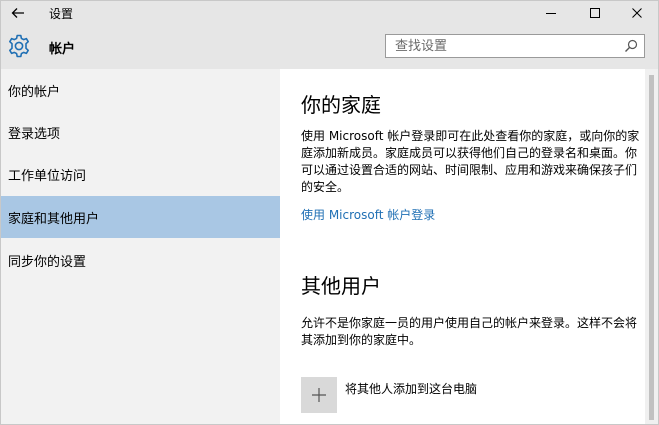  What do you see at coordinates (47, 262) in the screenshot?
I see `sidebar-item-label: 同步你的设置` at bounding box center [47, 262].